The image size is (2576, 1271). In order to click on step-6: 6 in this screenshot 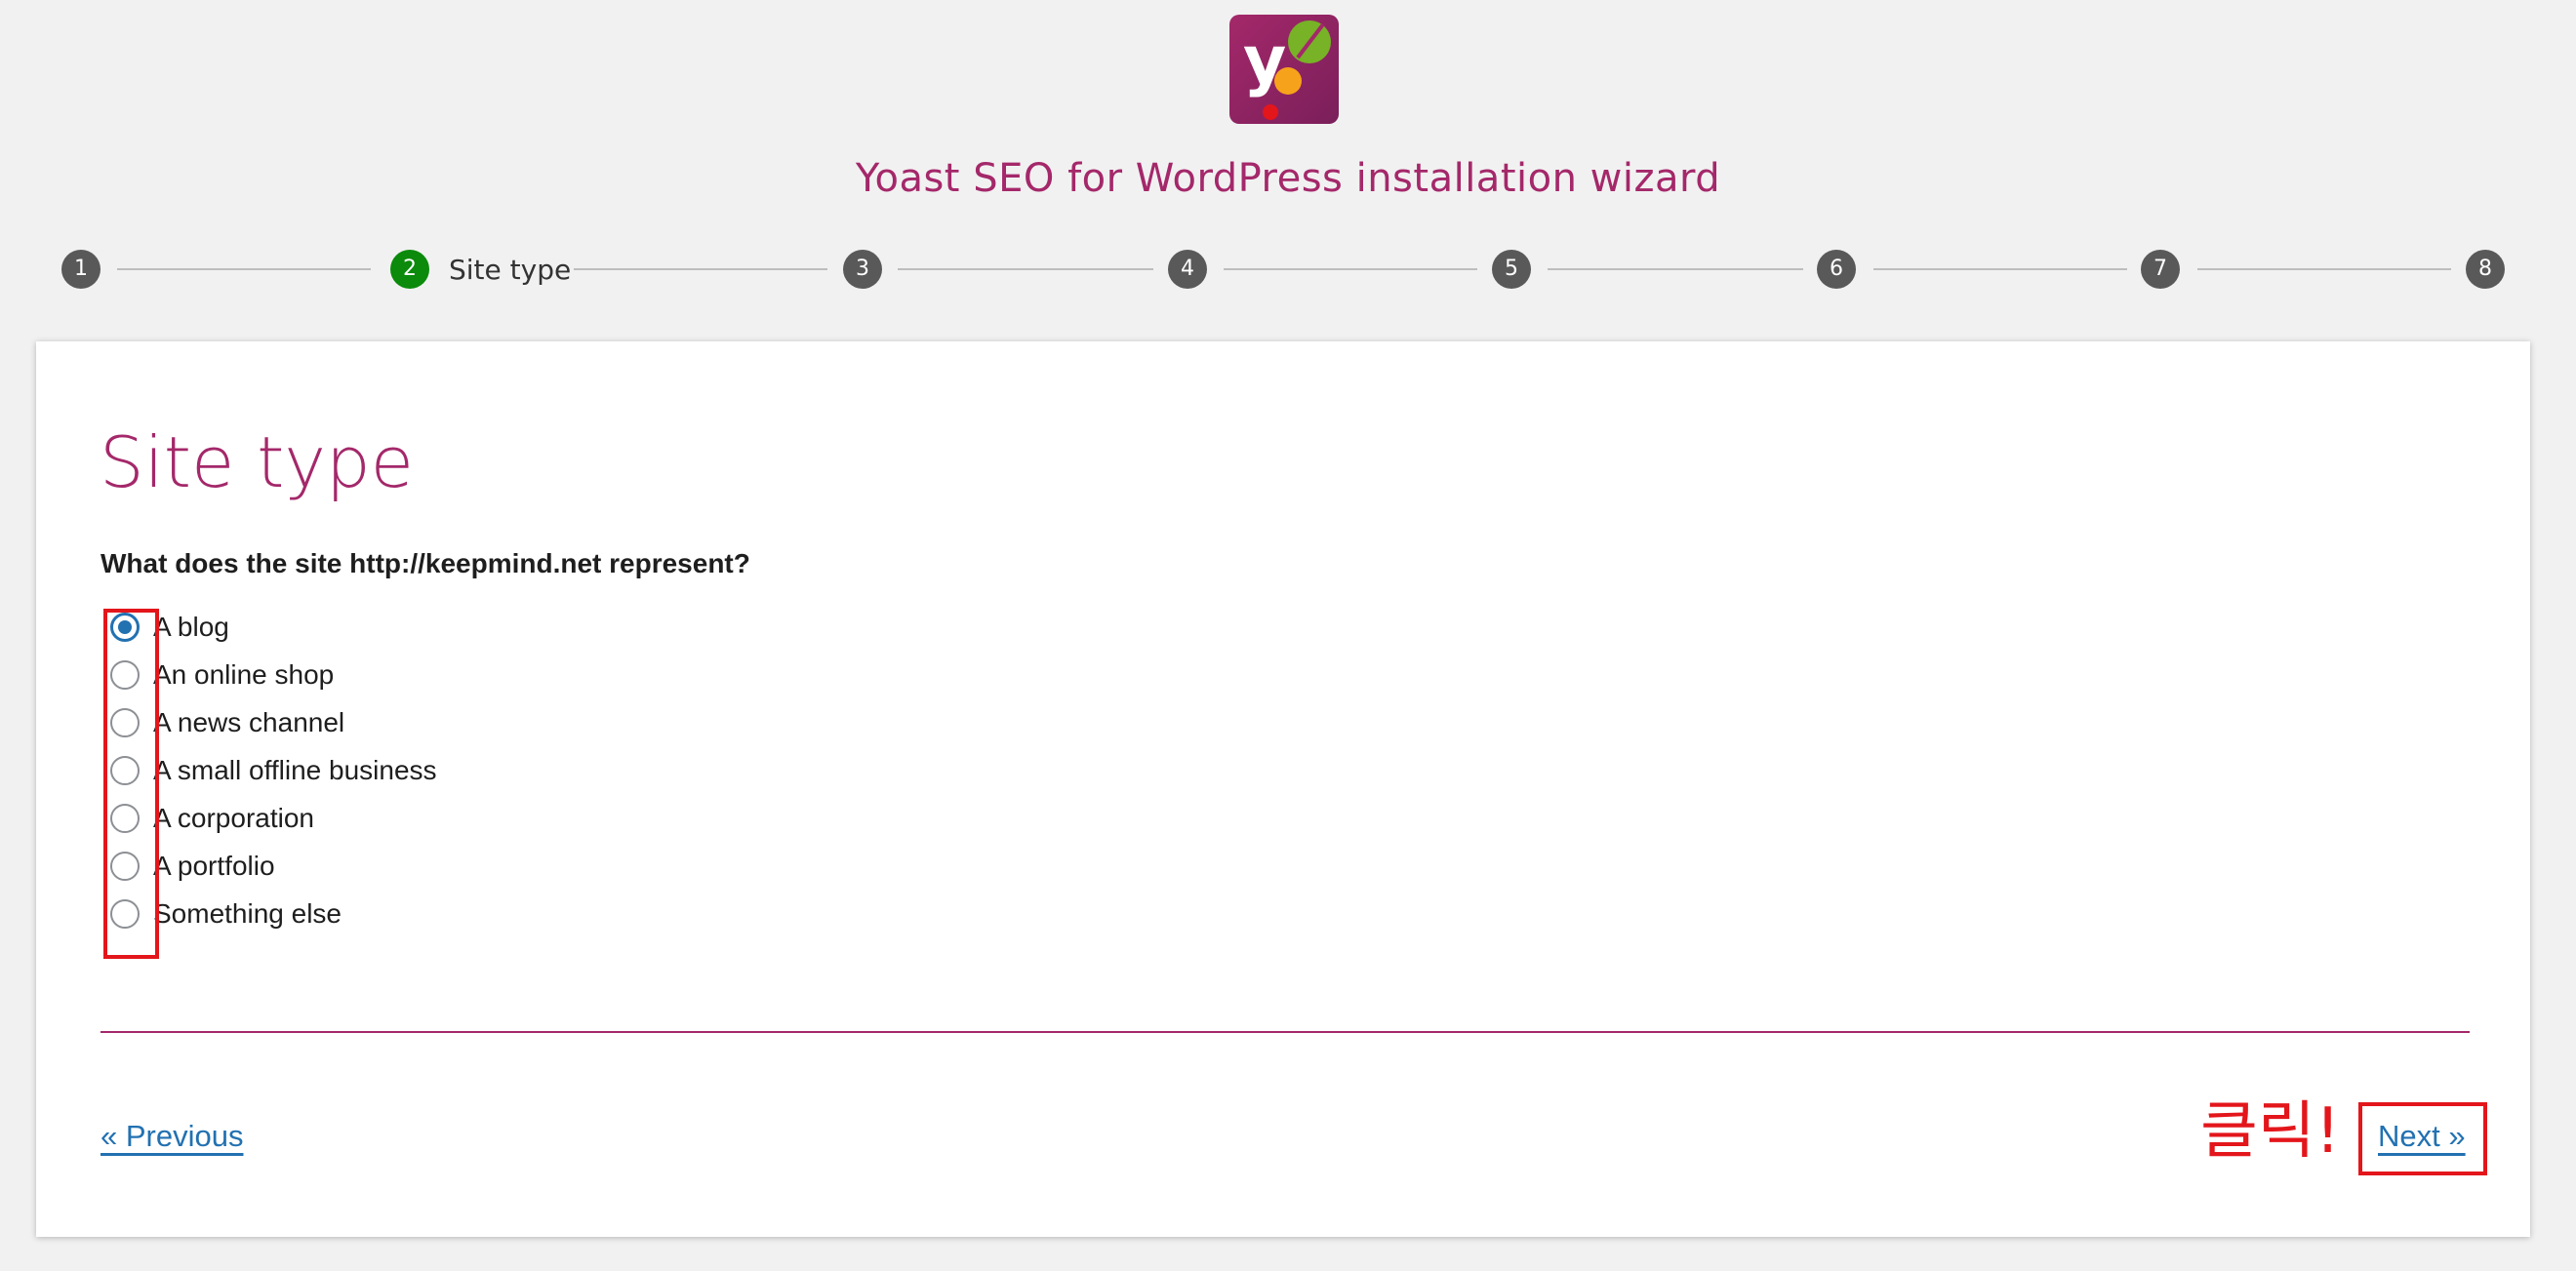, I will do `click(1836, 269)`.